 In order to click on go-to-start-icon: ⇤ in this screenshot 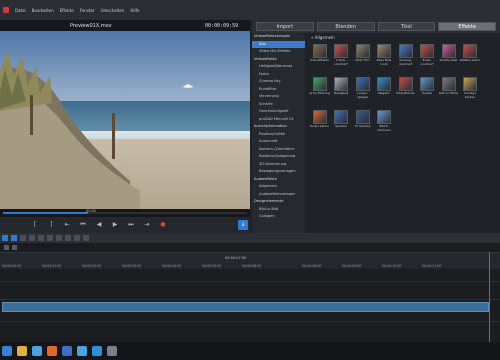, I will do `click(67, 225)`.